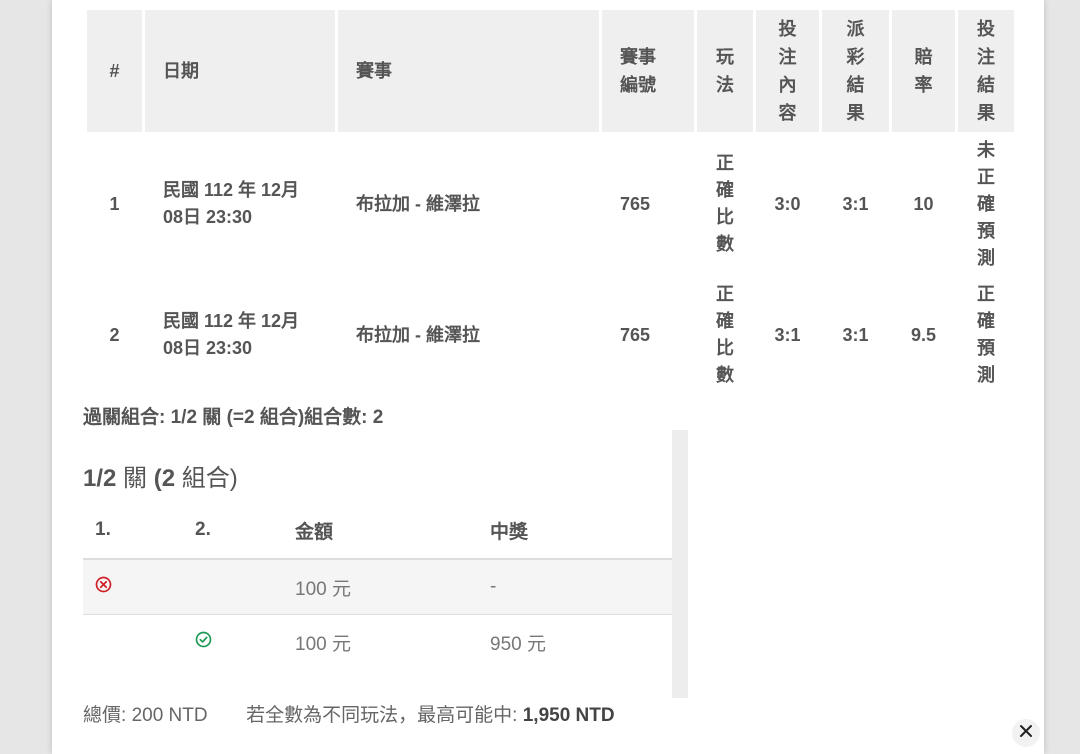  What do you see at coordinates (986, 71) in the screenshot?
I see `header-bet-result: 投注結果` at bounding box center [986, 71].